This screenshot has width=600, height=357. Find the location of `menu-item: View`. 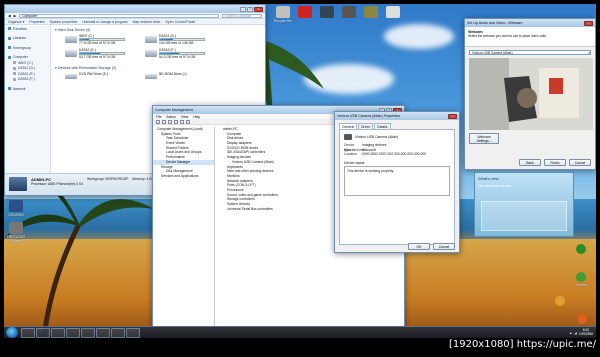

menu-item: View is located at coordinates (184, 117).